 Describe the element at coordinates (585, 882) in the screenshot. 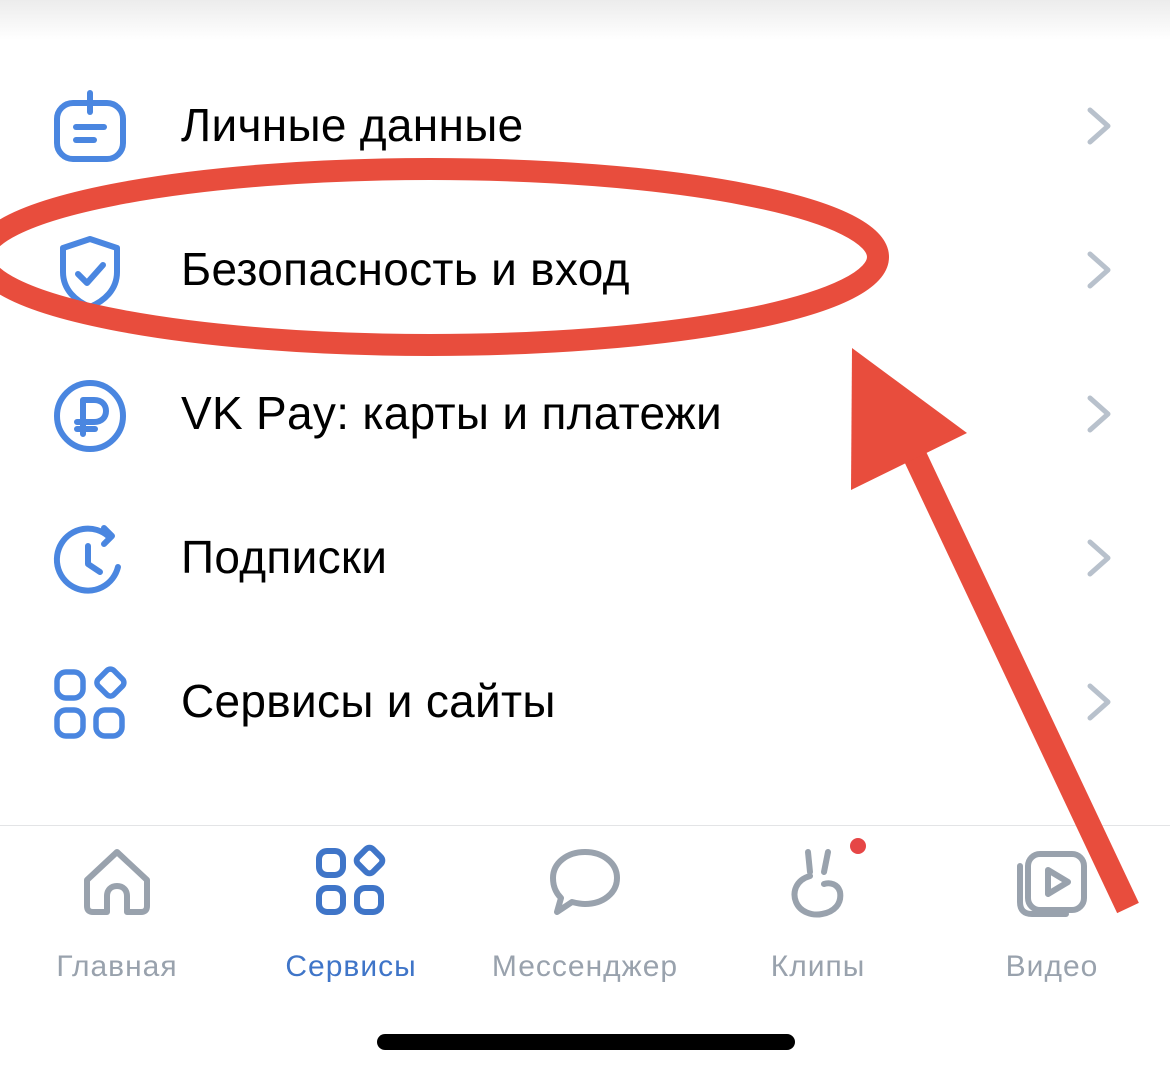

I see `chat-bubble-icon` at that location.